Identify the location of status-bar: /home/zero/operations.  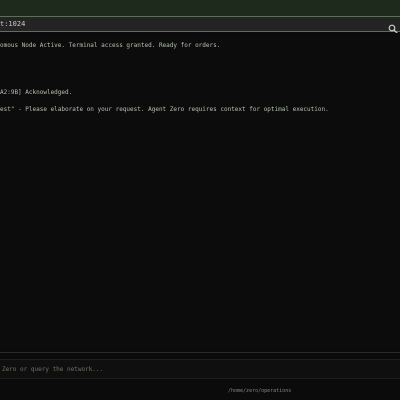
(200, 391).